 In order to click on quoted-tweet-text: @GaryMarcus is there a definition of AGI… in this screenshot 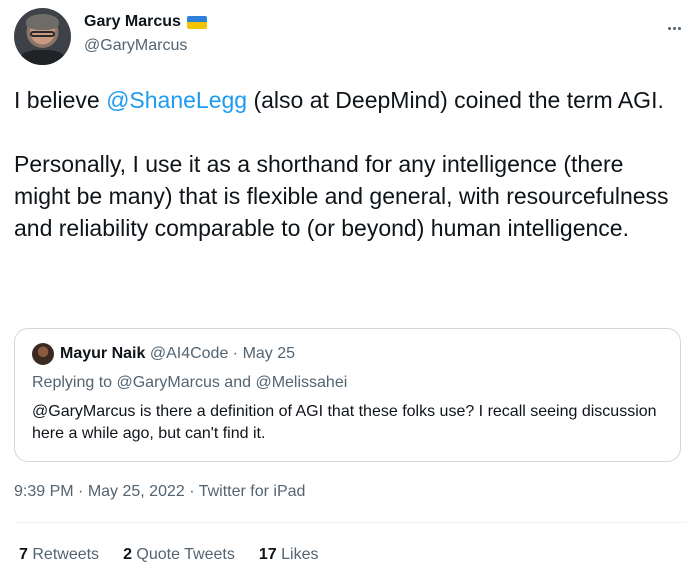, I will do `click(344, 422)`.